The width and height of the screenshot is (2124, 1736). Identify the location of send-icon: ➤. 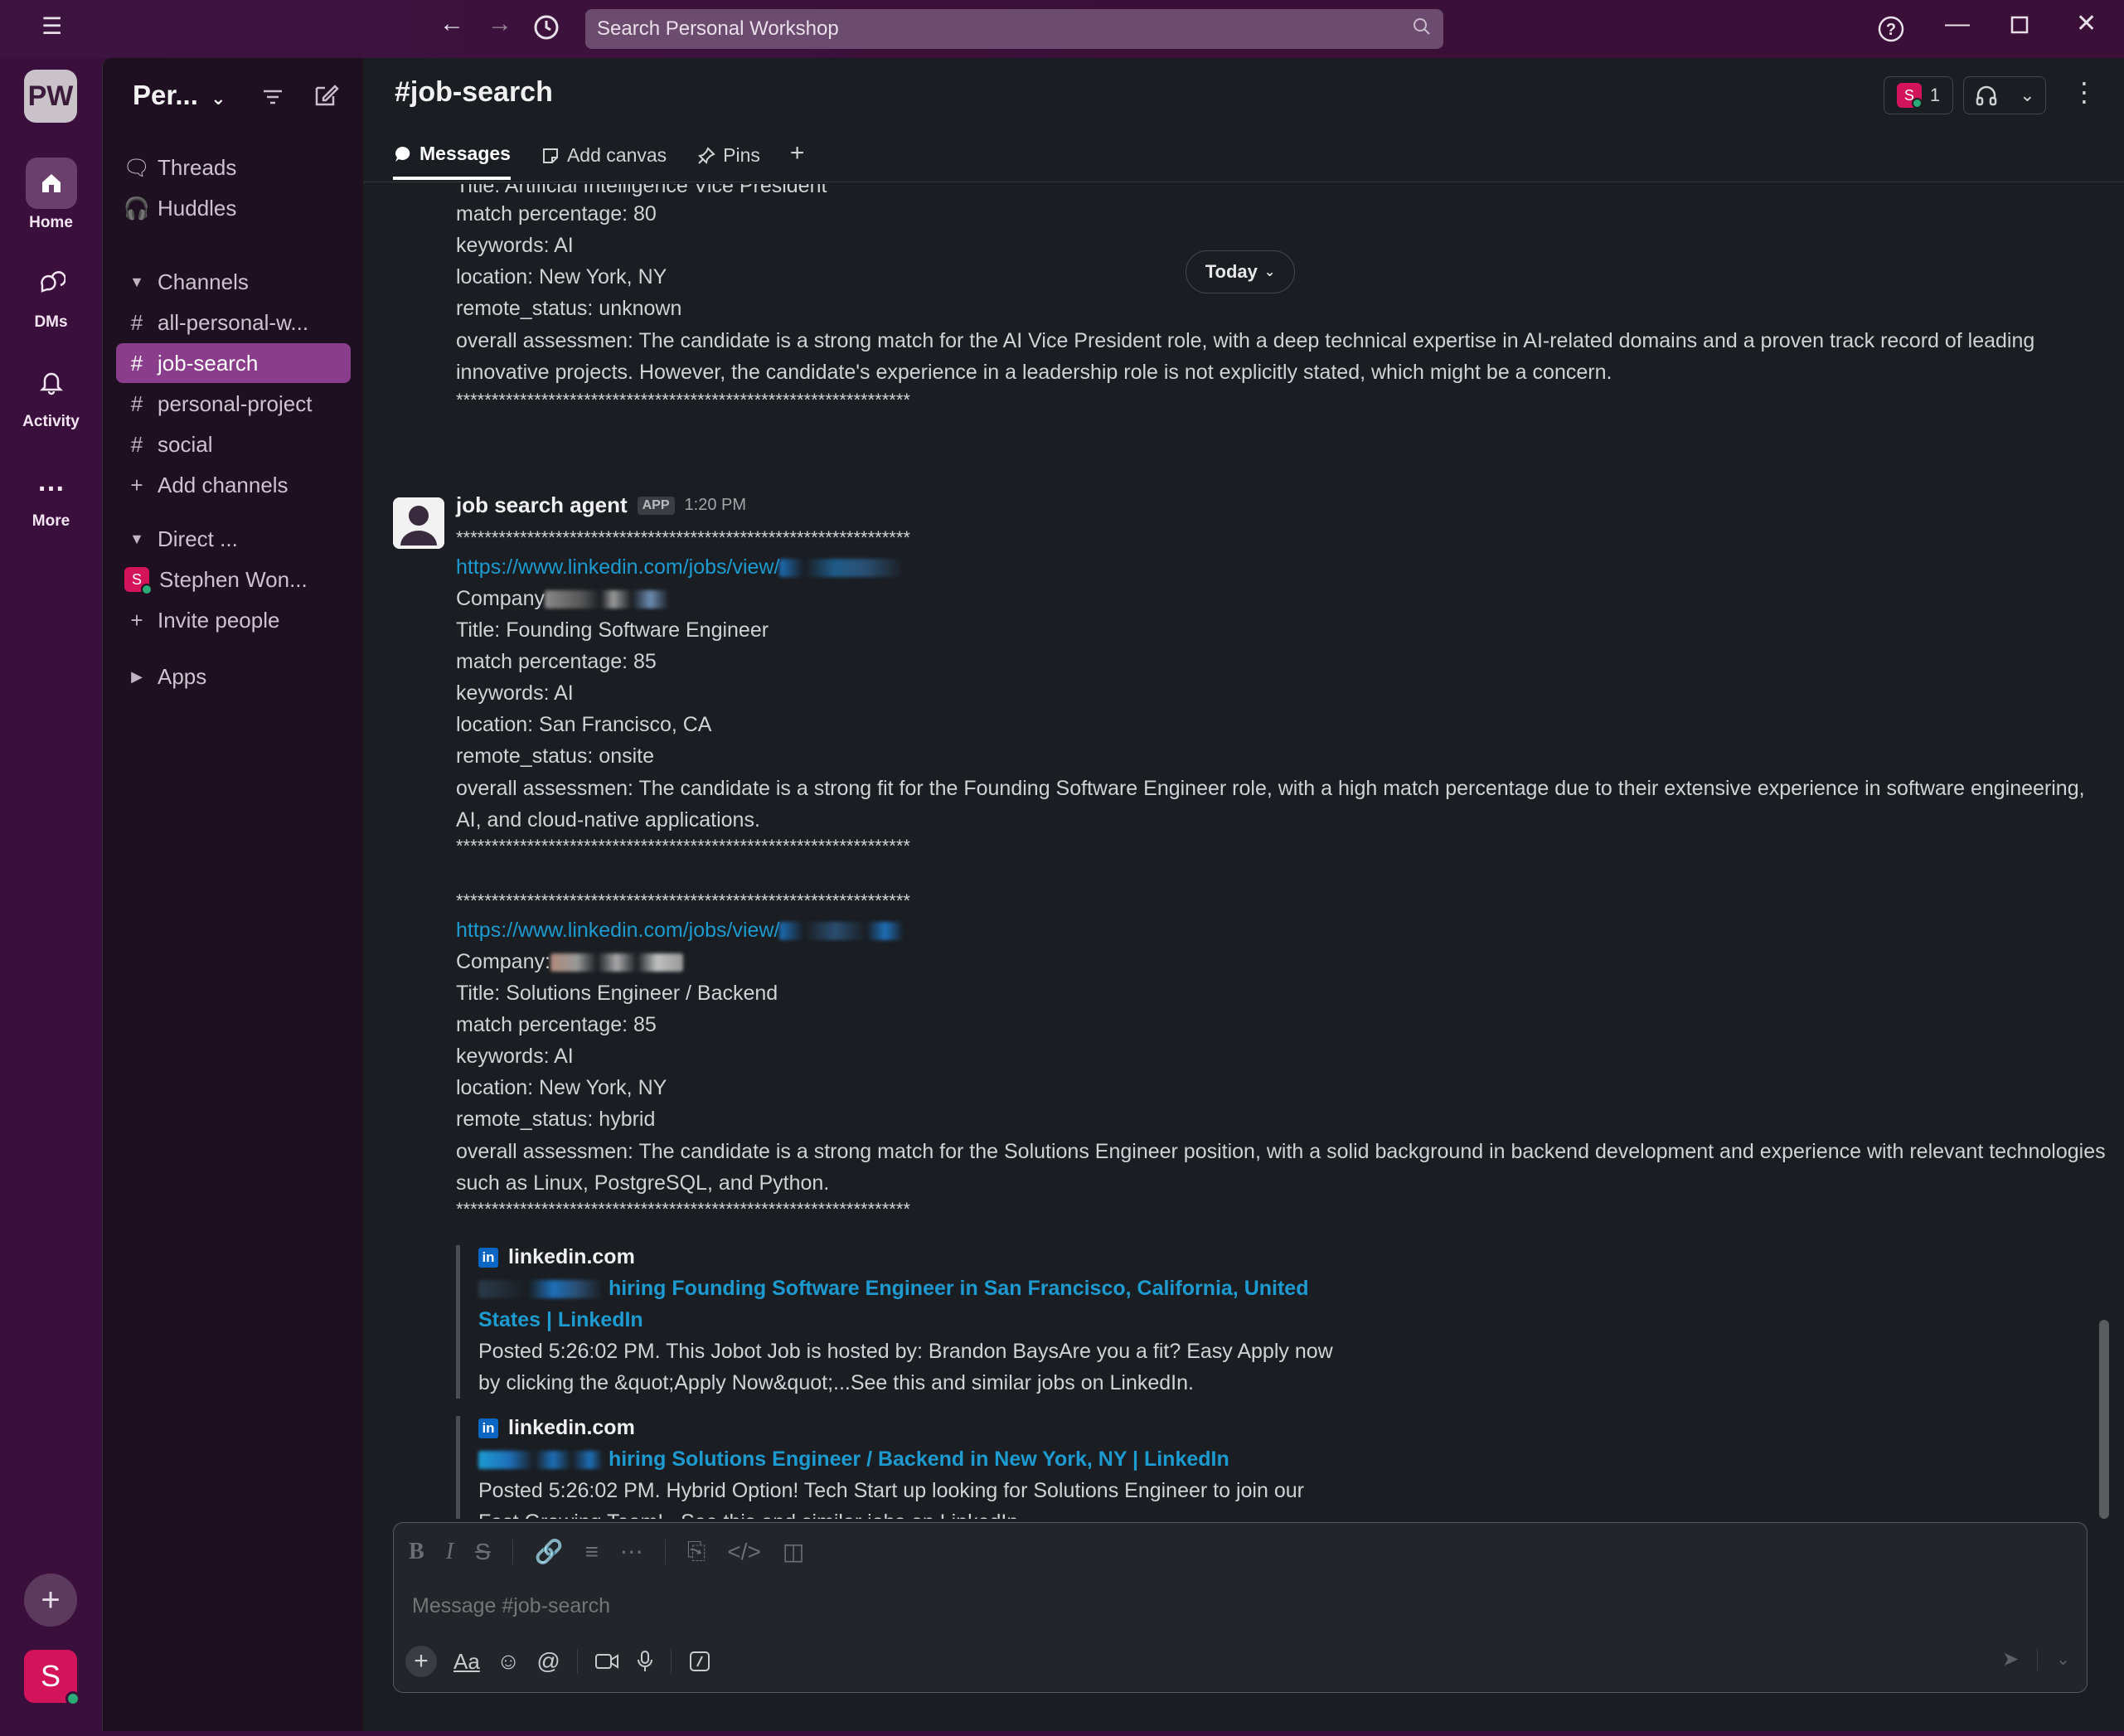
(2011, 1659).